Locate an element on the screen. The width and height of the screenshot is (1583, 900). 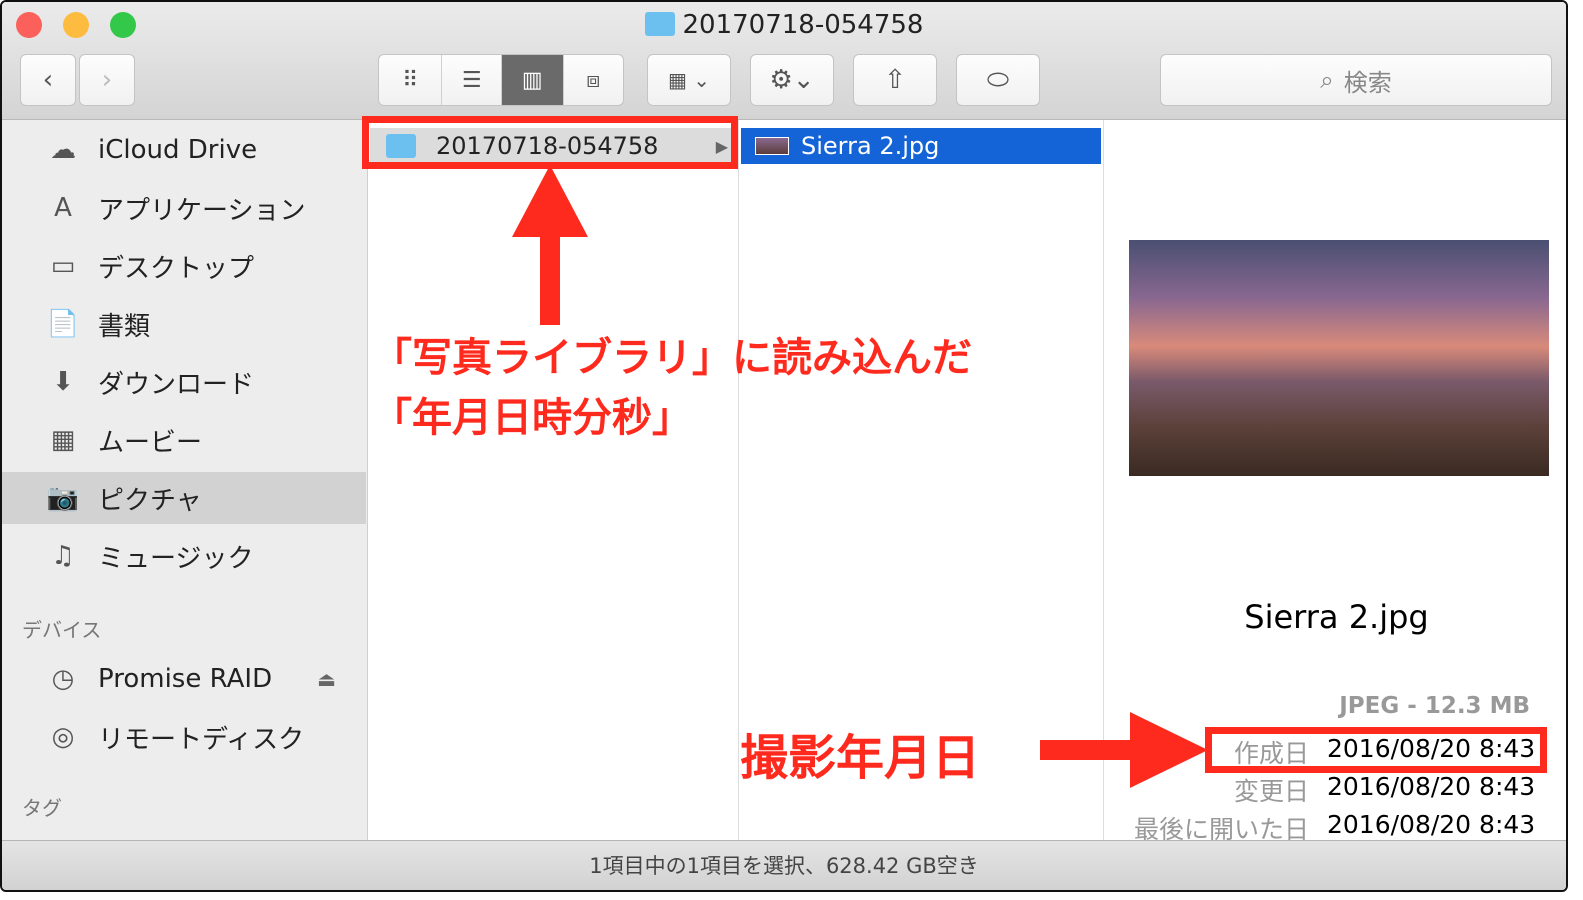
film-icon: ▦ is located at coordinates (63, 440).